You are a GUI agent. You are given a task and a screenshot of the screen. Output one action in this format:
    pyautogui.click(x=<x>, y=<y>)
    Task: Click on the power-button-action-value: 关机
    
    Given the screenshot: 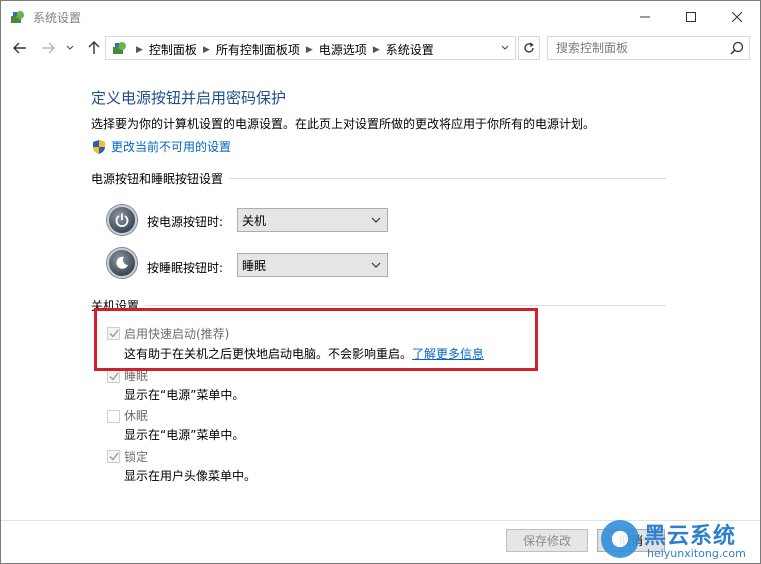 What is the action you would take?
    pyautogui.click(x=254, y=220)
    